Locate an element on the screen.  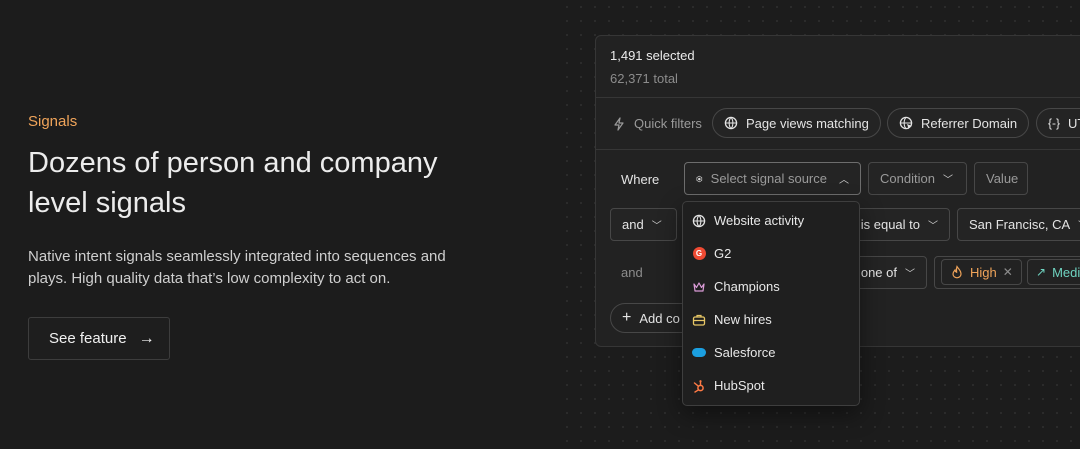
quick-filters-text: Quick filters is located at coordinates (668, 123).